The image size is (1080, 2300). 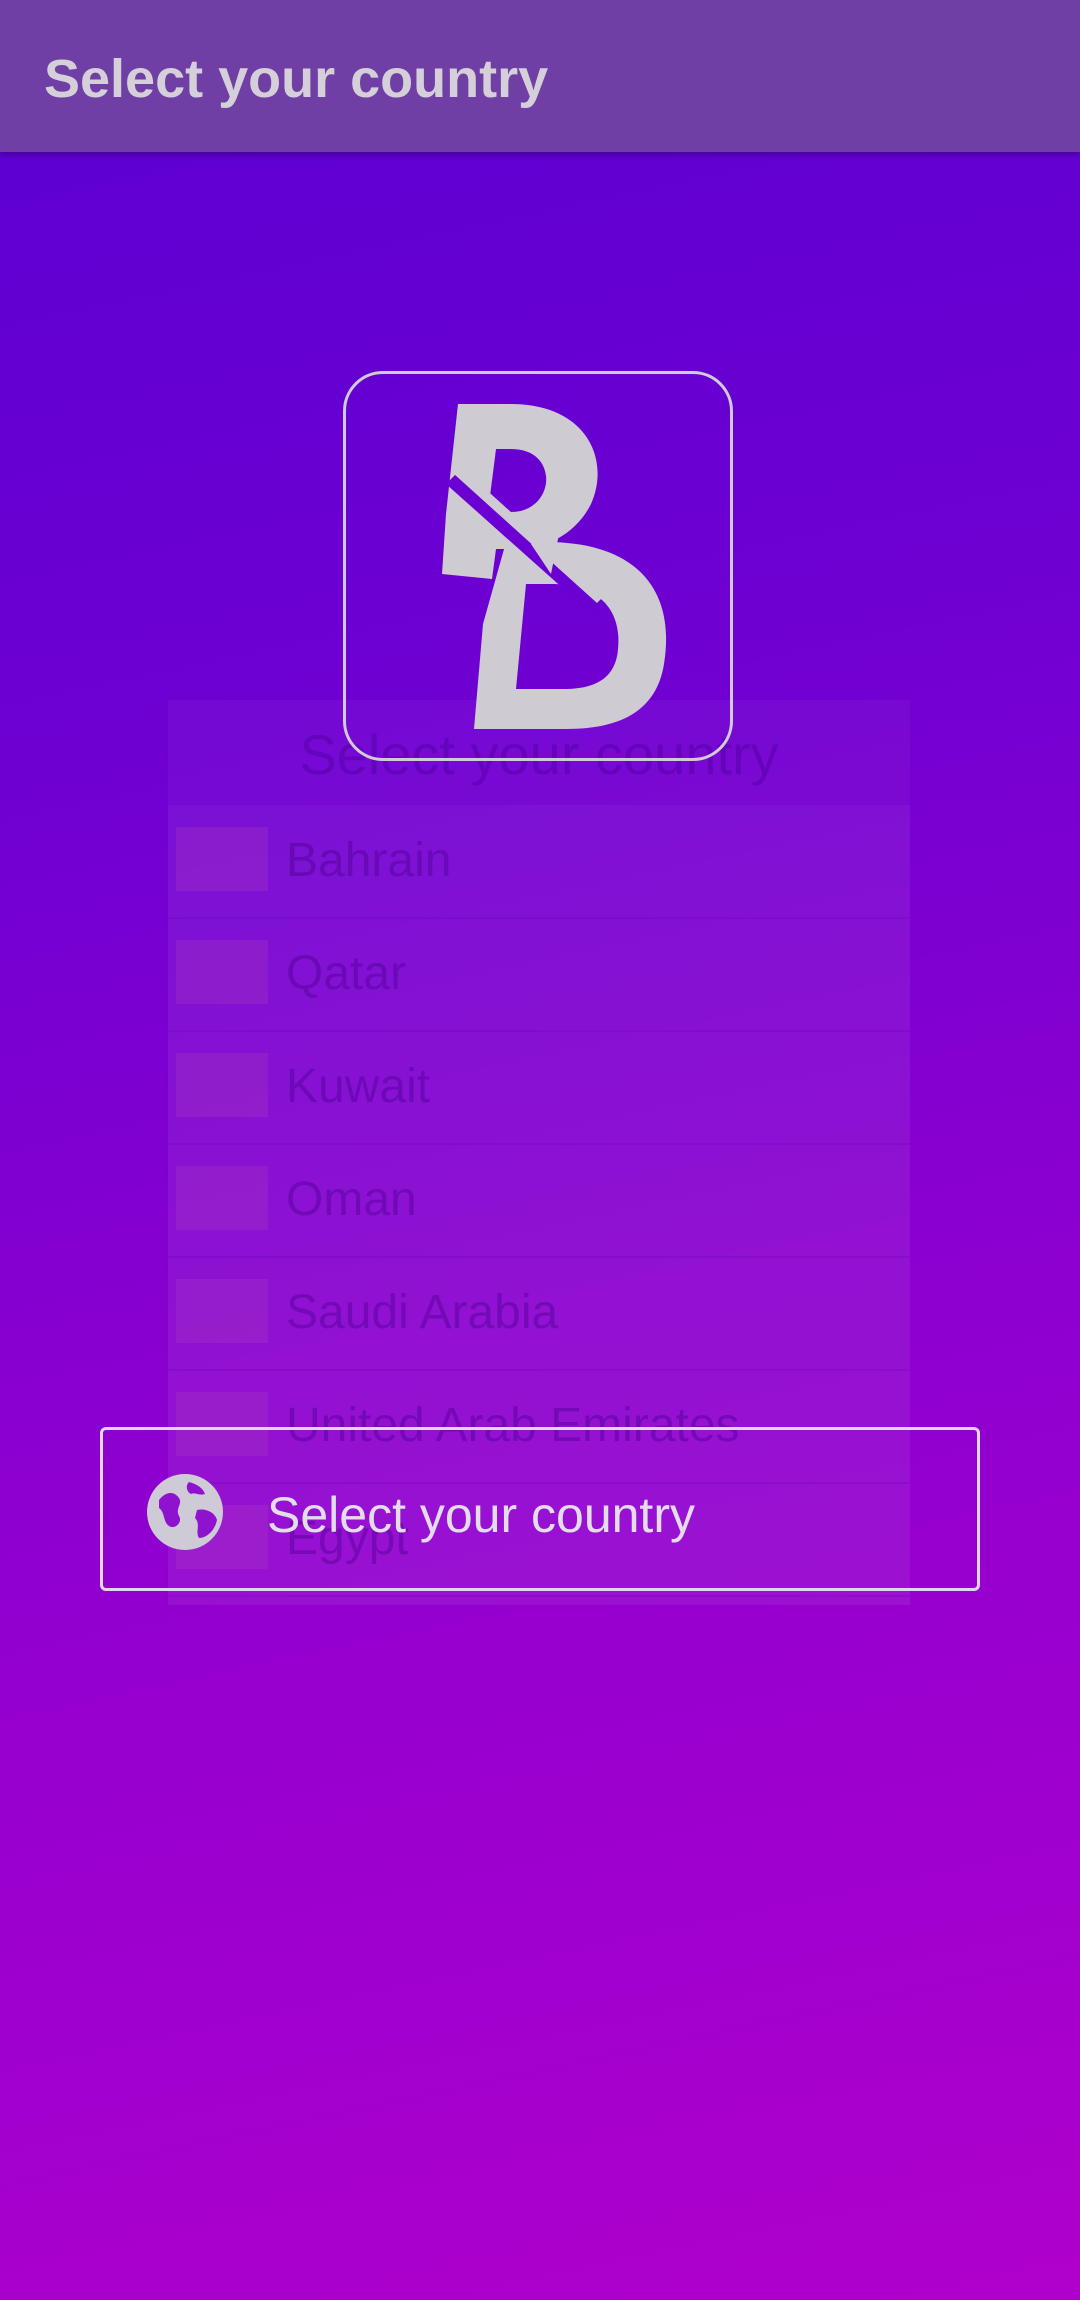 I want to click on app-bar: Select your country, so click(x=540, y=76).